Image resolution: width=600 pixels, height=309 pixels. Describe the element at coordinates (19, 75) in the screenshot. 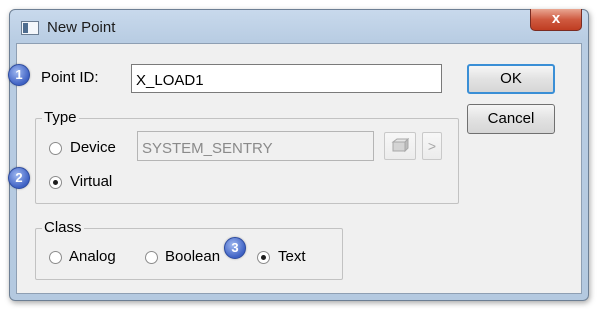

I see `callout-marker-1: 1` at that location.